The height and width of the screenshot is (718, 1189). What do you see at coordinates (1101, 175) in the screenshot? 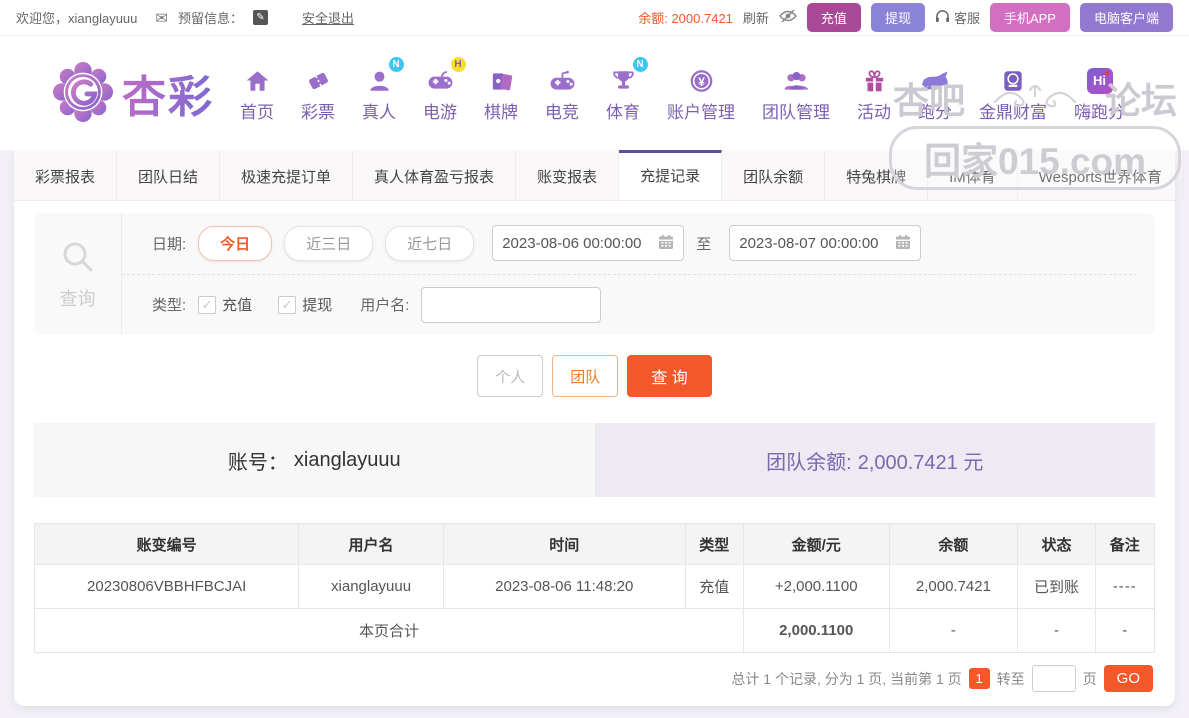
I see `tab-wesports: Wesports世界体育` at bounding box center [1101, 175].